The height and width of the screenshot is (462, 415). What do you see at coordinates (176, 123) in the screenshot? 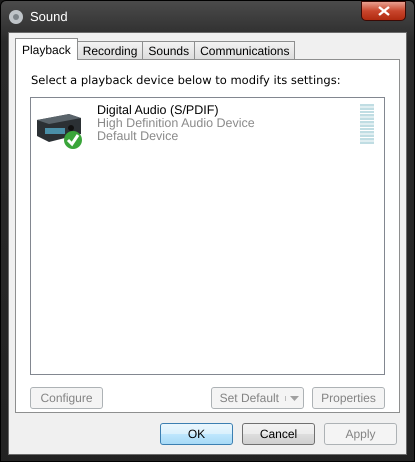
I see `device-description: High Definition Audio Device` at bounding box center [176, 123].